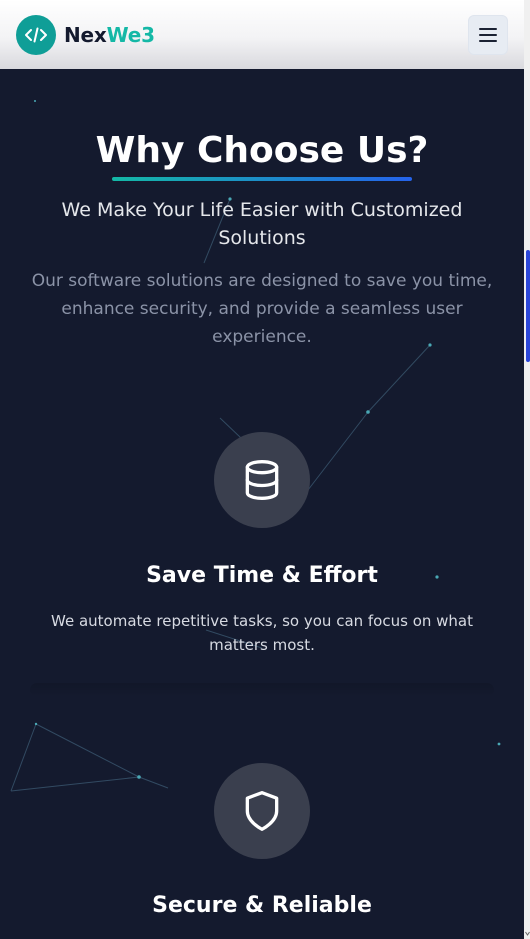 This screenshot has height=939, width=530. I want to click on database-icon, so click(262, 480).